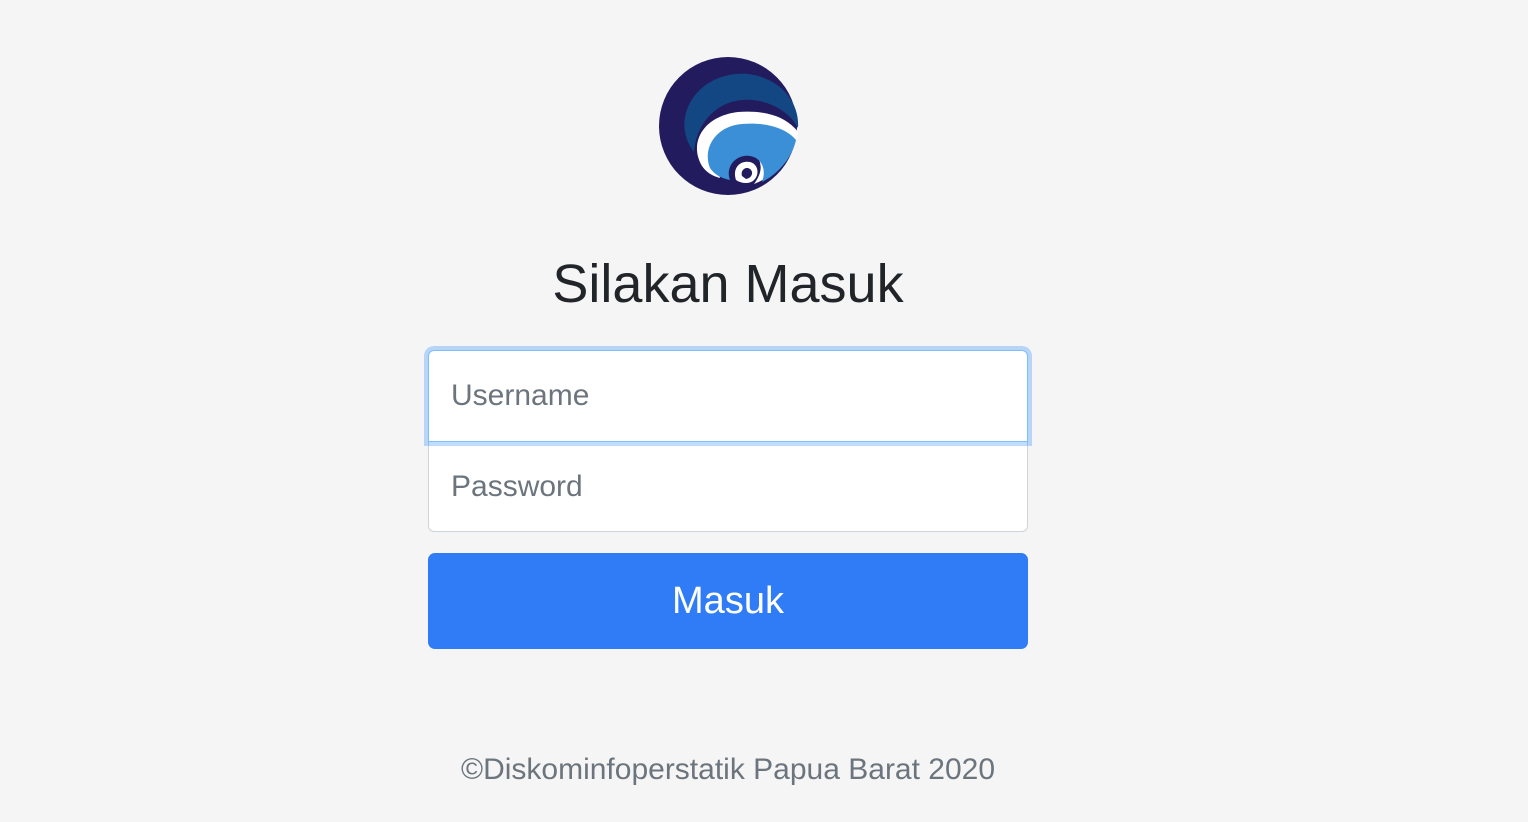 The width and height of the screenshot is (1528, 822). I want to click on username-field, so click(728, 396).